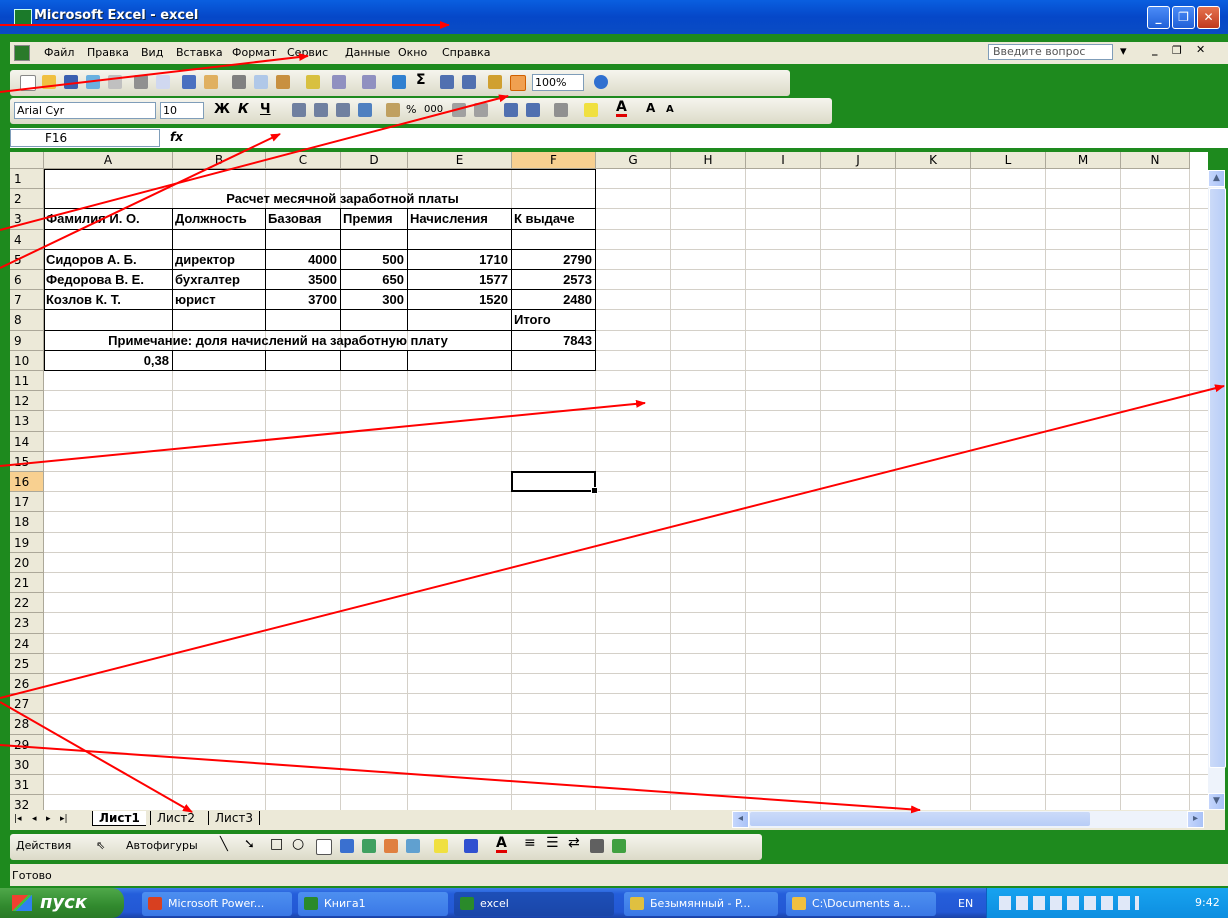  What do you see at coordinates (412, 52) in the screenshot?
I see `menu-window: Окно` at bounding box center [412, 52].